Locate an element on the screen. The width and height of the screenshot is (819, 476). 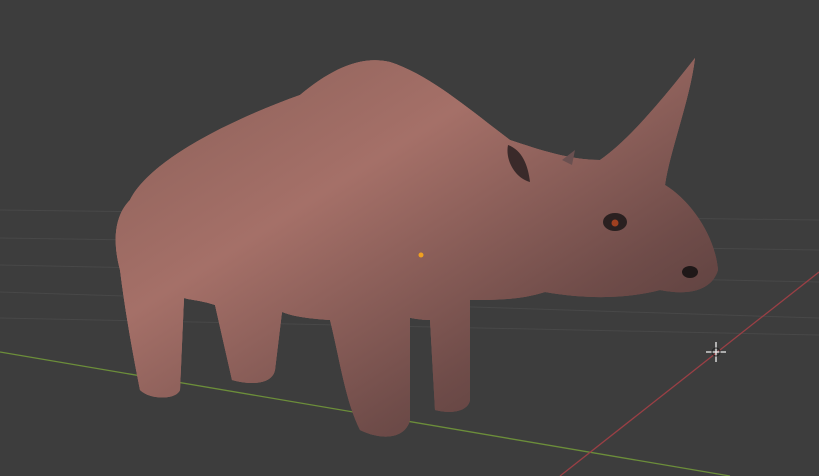
x-axis-line is located at coordinates (689, 373).